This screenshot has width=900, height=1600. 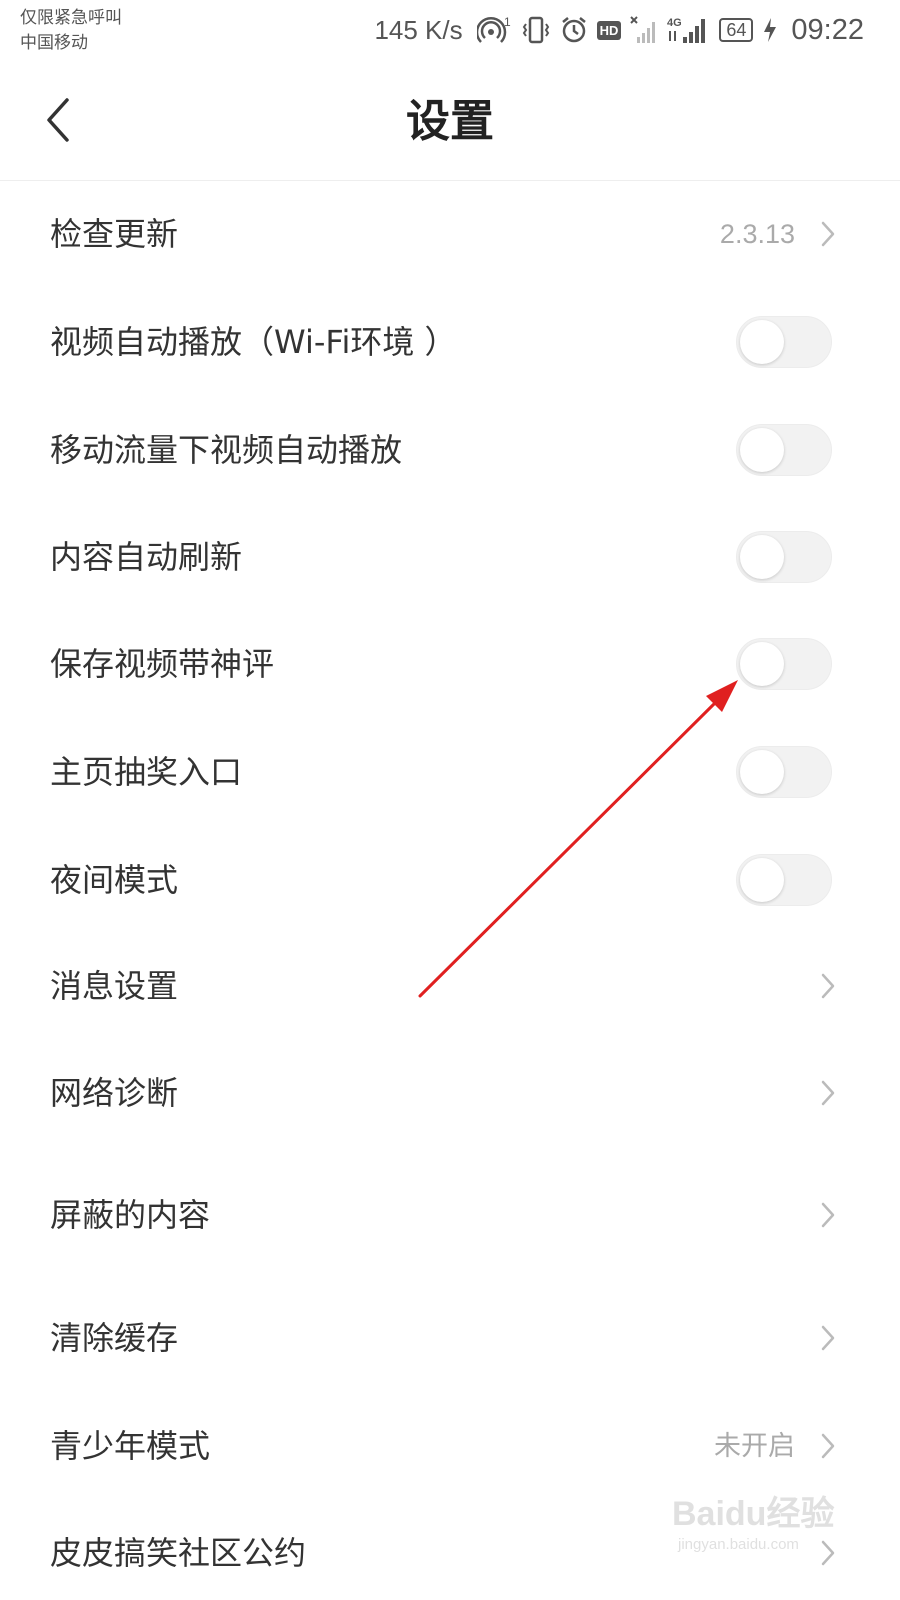 I want to click on watermark-brand: Baidu经验, so click(x=753, y=1514).